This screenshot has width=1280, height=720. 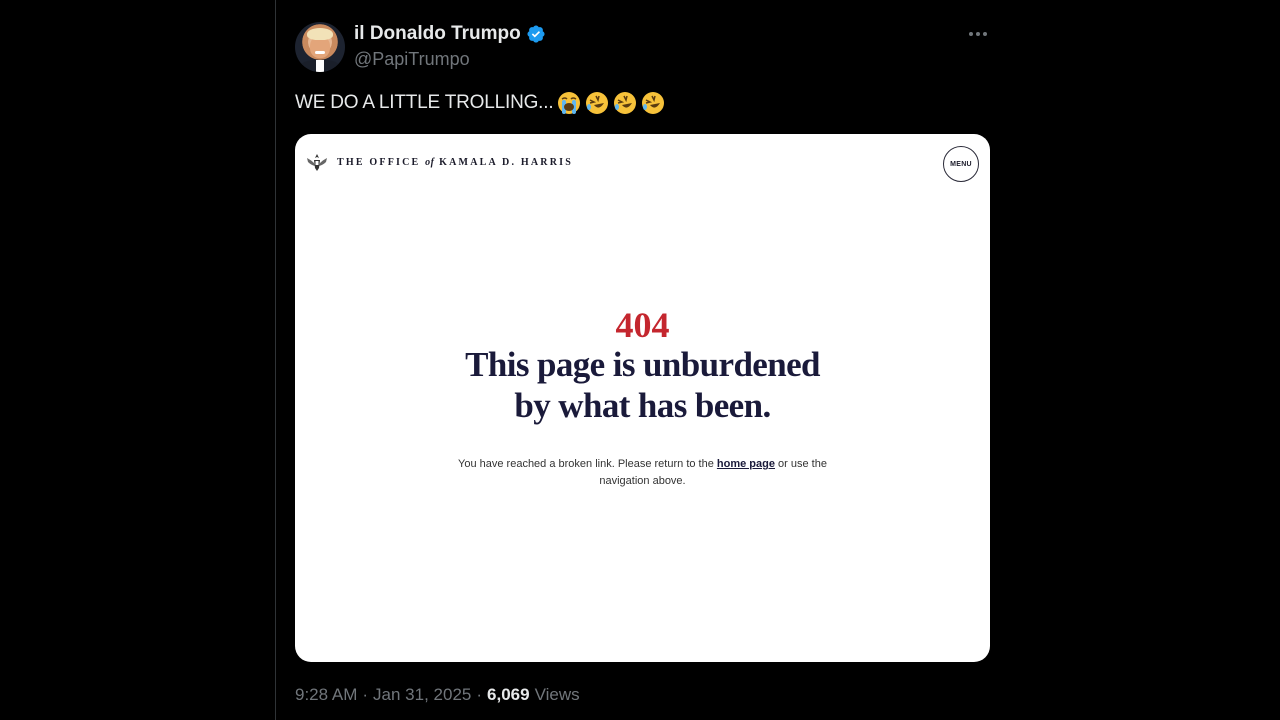 What do you see at coordinates (422, 695) in the screenshot?
I see `tweet-date: Jan 31, 2025` at bounding box center [422, 695].